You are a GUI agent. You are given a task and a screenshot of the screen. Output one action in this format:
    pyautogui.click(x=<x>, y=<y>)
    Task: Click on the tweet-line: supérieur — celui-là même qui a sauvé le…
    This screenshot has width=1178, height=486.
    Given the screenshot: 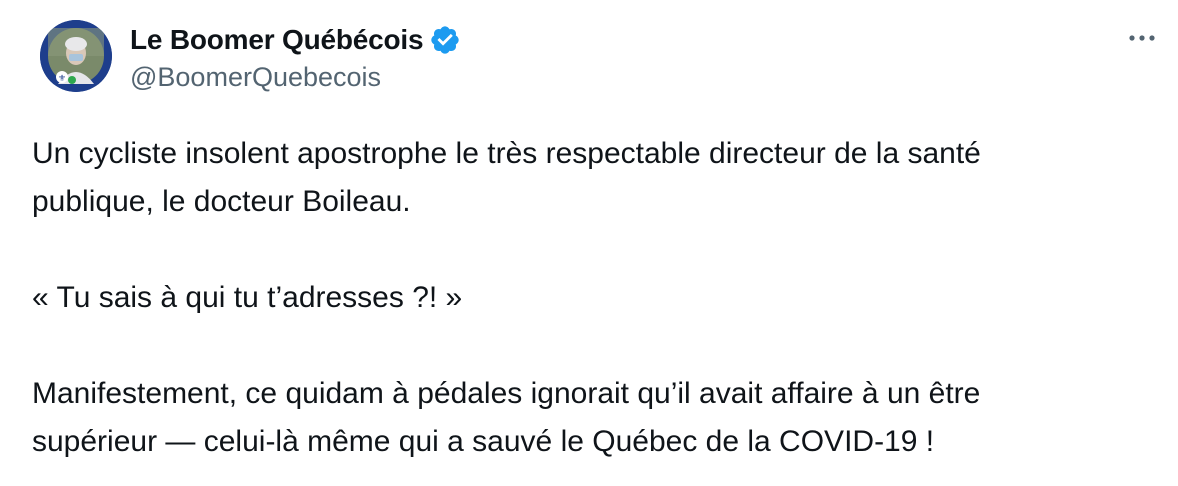 What is the action you would take?
    pyautogui.click(x=483, y=441)
    